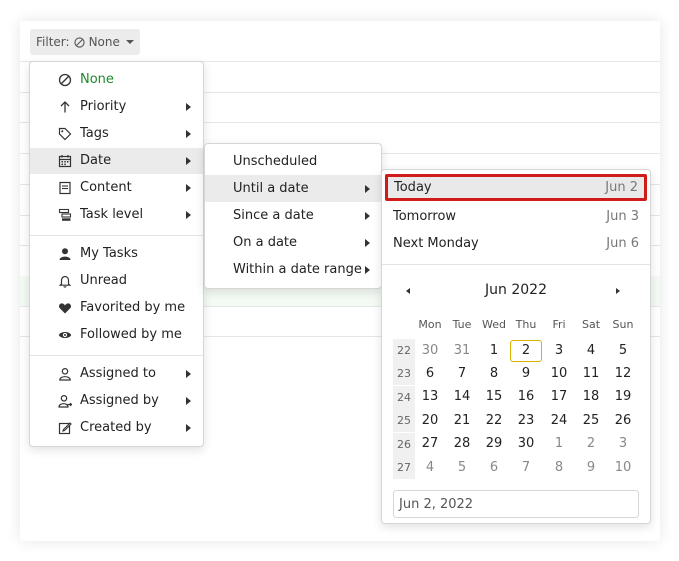 The image size is (679, 561). I want to click on filter-label: Filter:, so click(53, 42).